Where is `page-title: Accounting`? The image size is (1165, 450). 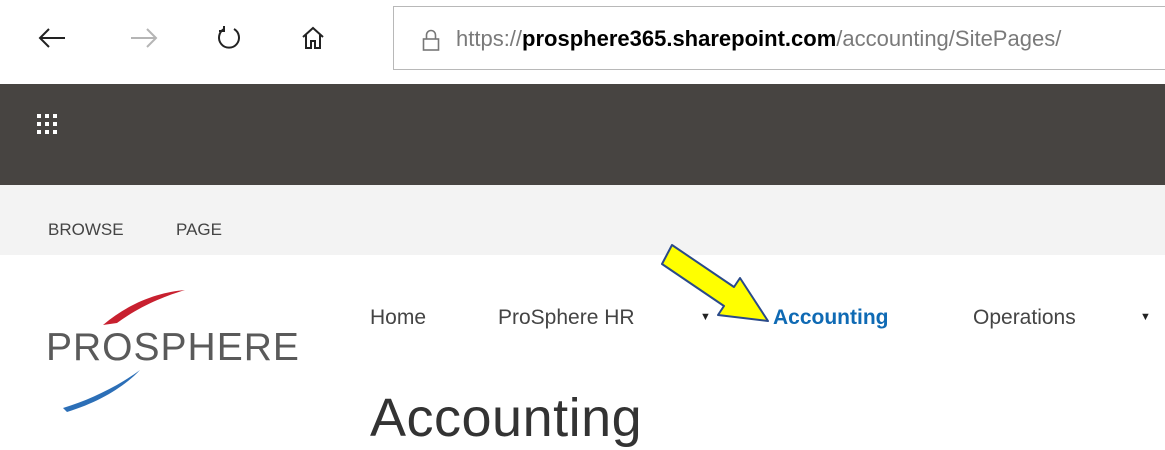
page-title: Accounting is located at coordinates (506, 418).